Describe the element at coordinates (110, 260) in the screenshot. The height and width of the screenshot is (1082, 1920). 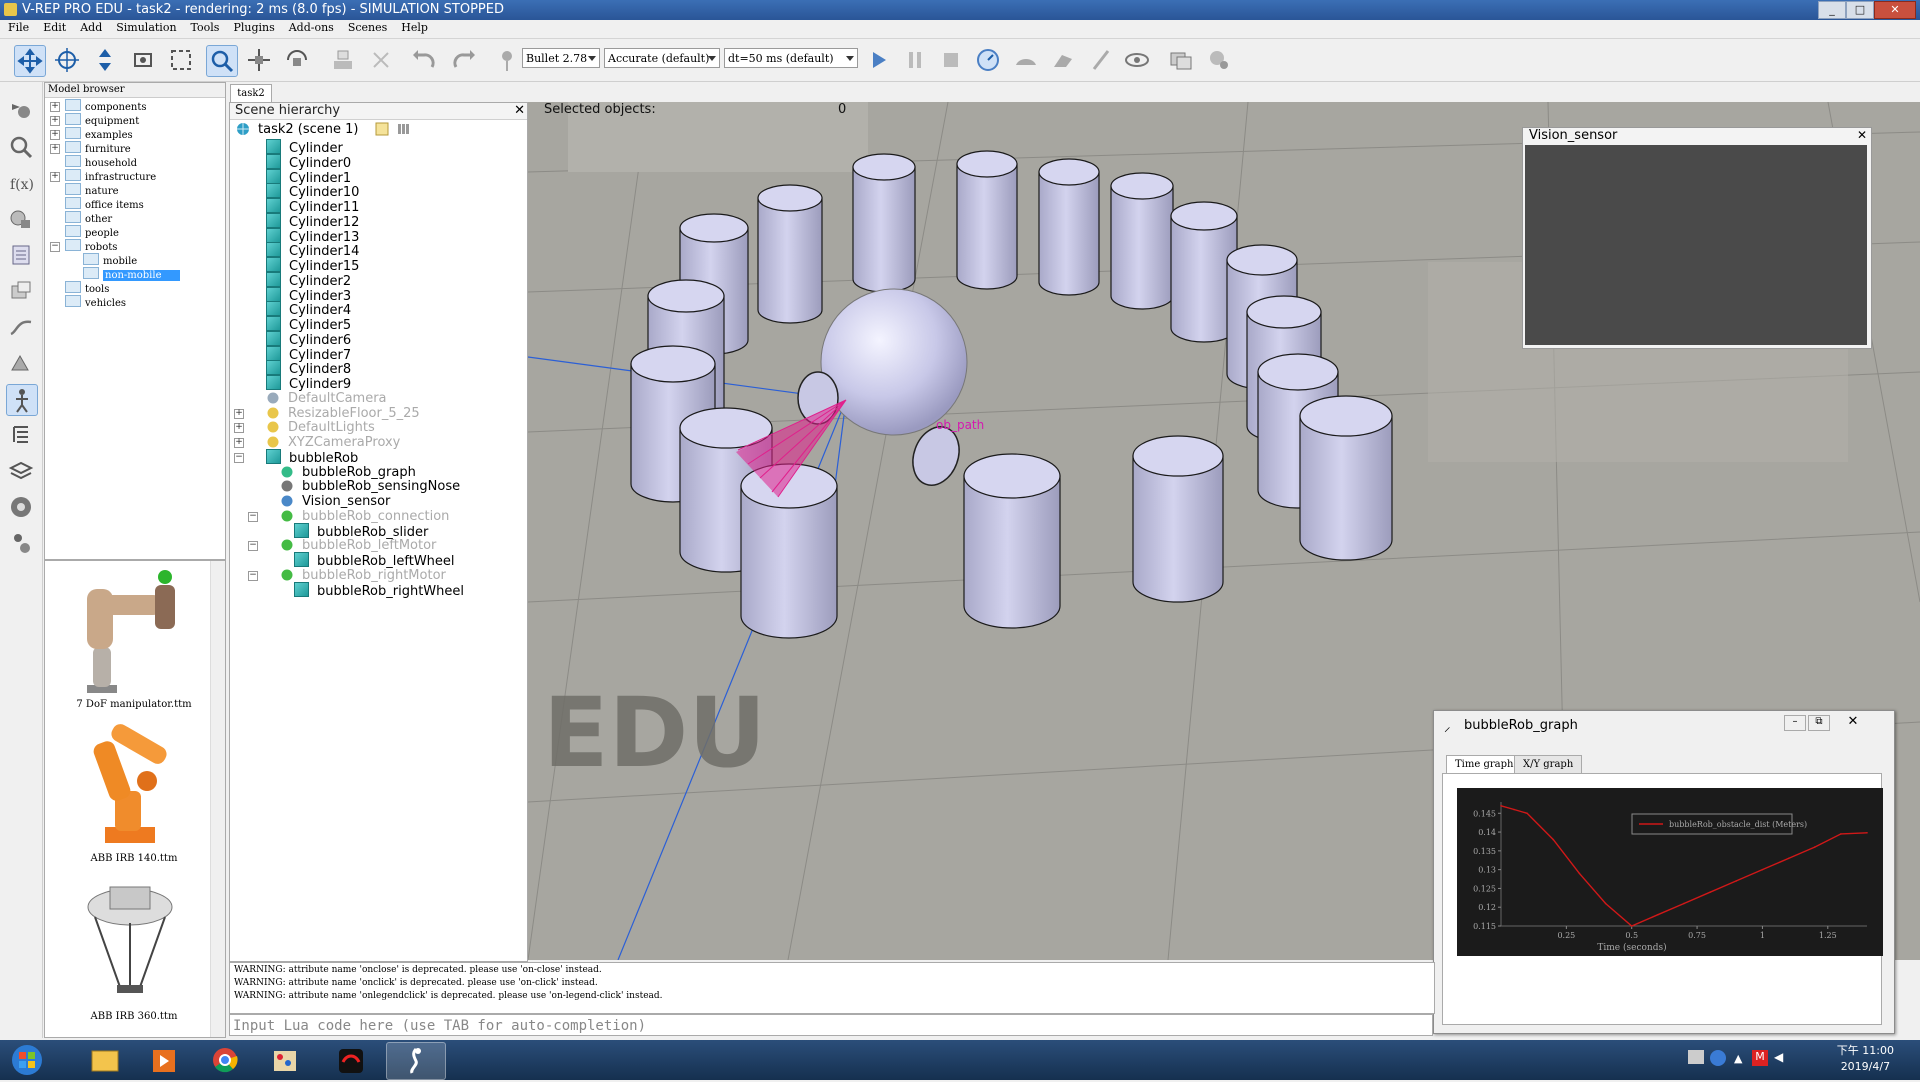
I see `model-folder-item: mobile` at that location.